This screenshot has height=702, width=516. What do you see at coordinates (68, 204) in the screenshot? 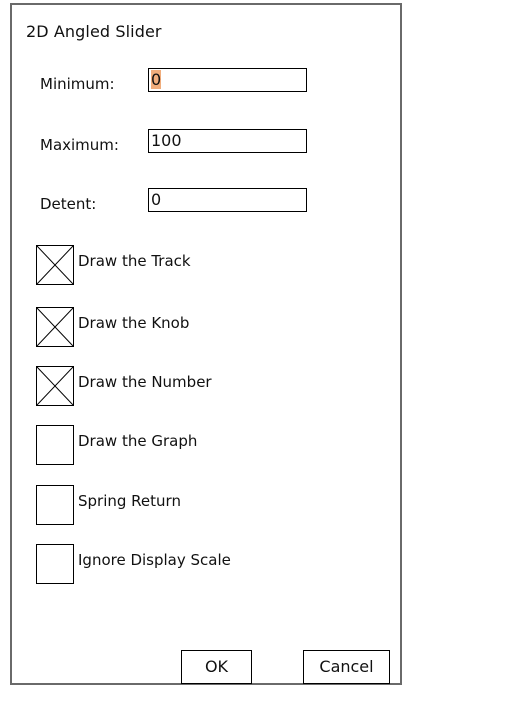
I see `detent-label: Detent:` at bounding box center [68, 204].